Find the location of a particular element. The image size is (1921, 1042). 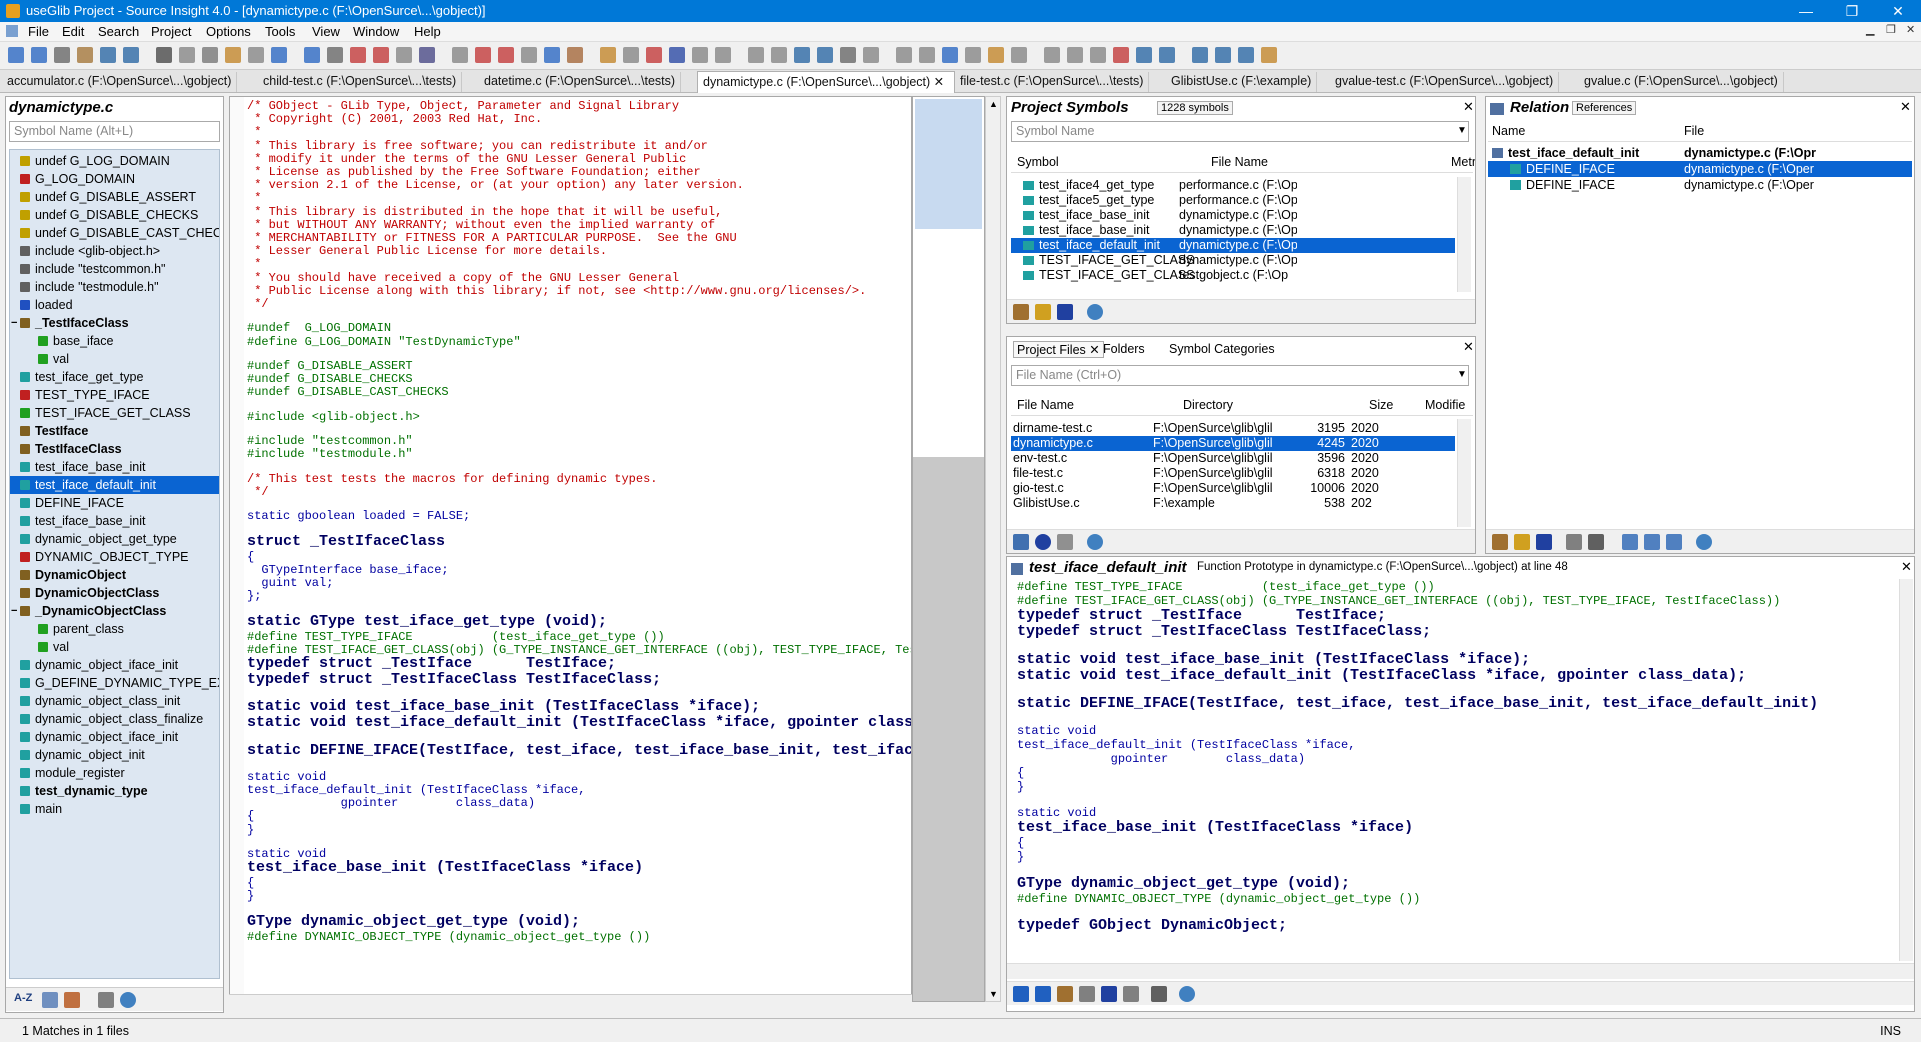

tab-glibistuse: GlibistUse.c (F:\example) is located at coordinates (1242, 82).